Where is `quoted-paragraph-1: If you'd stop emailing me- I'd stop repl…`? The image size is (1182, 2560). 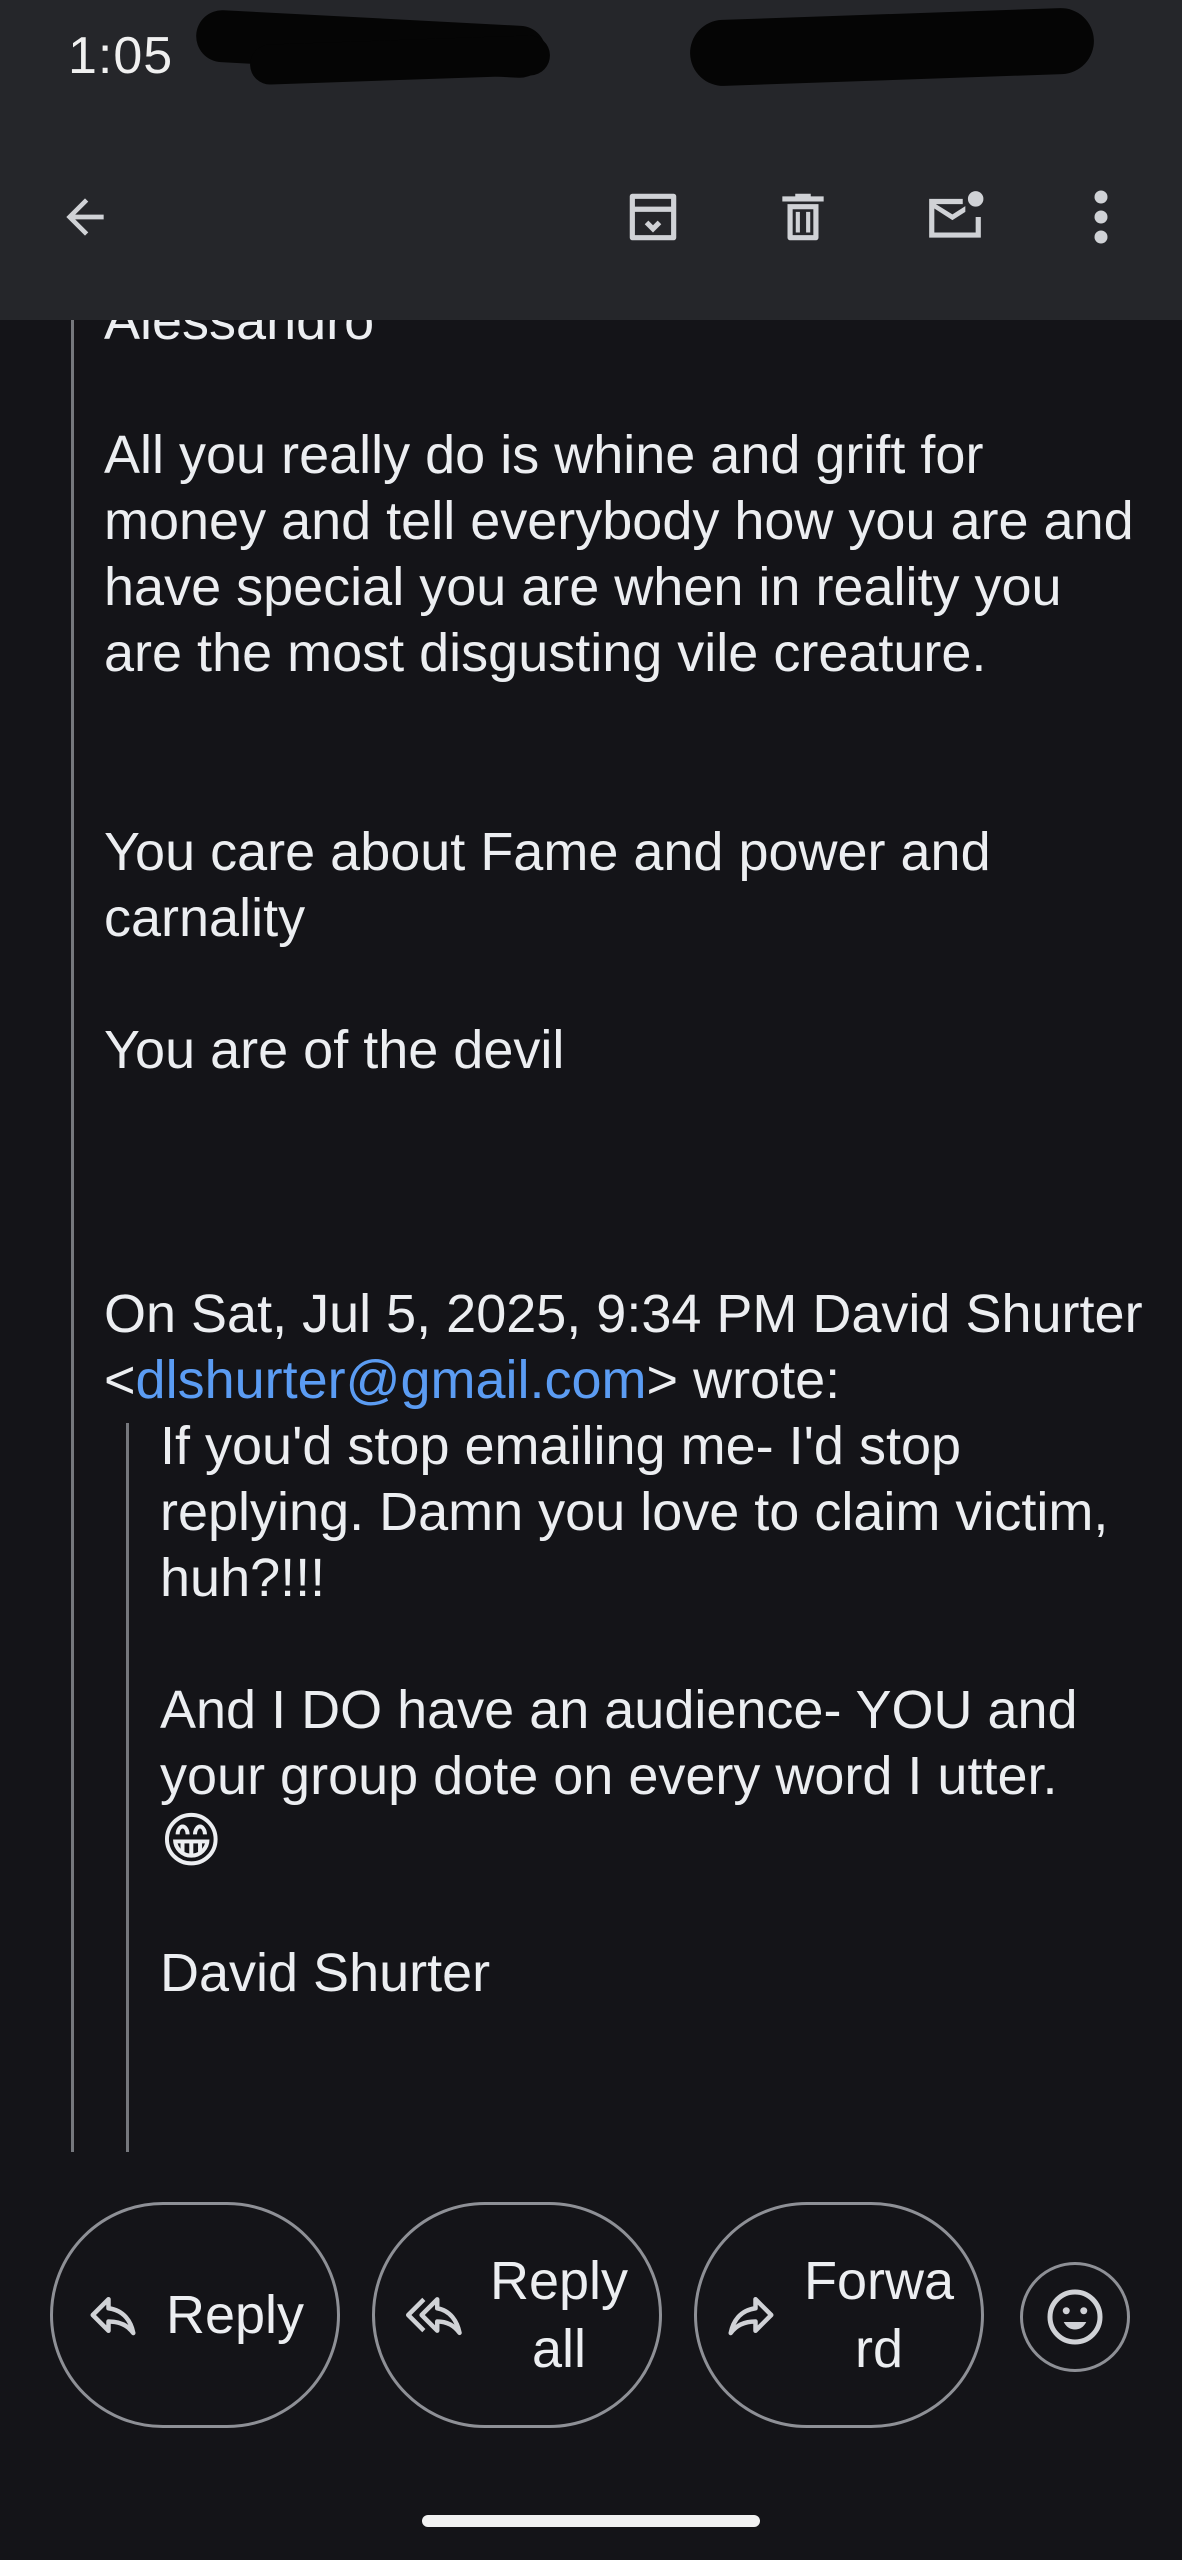 quoted-paragraph-1: If you'd stop emailing me- I'd stop repl… is located at coordinates (642, 1512).